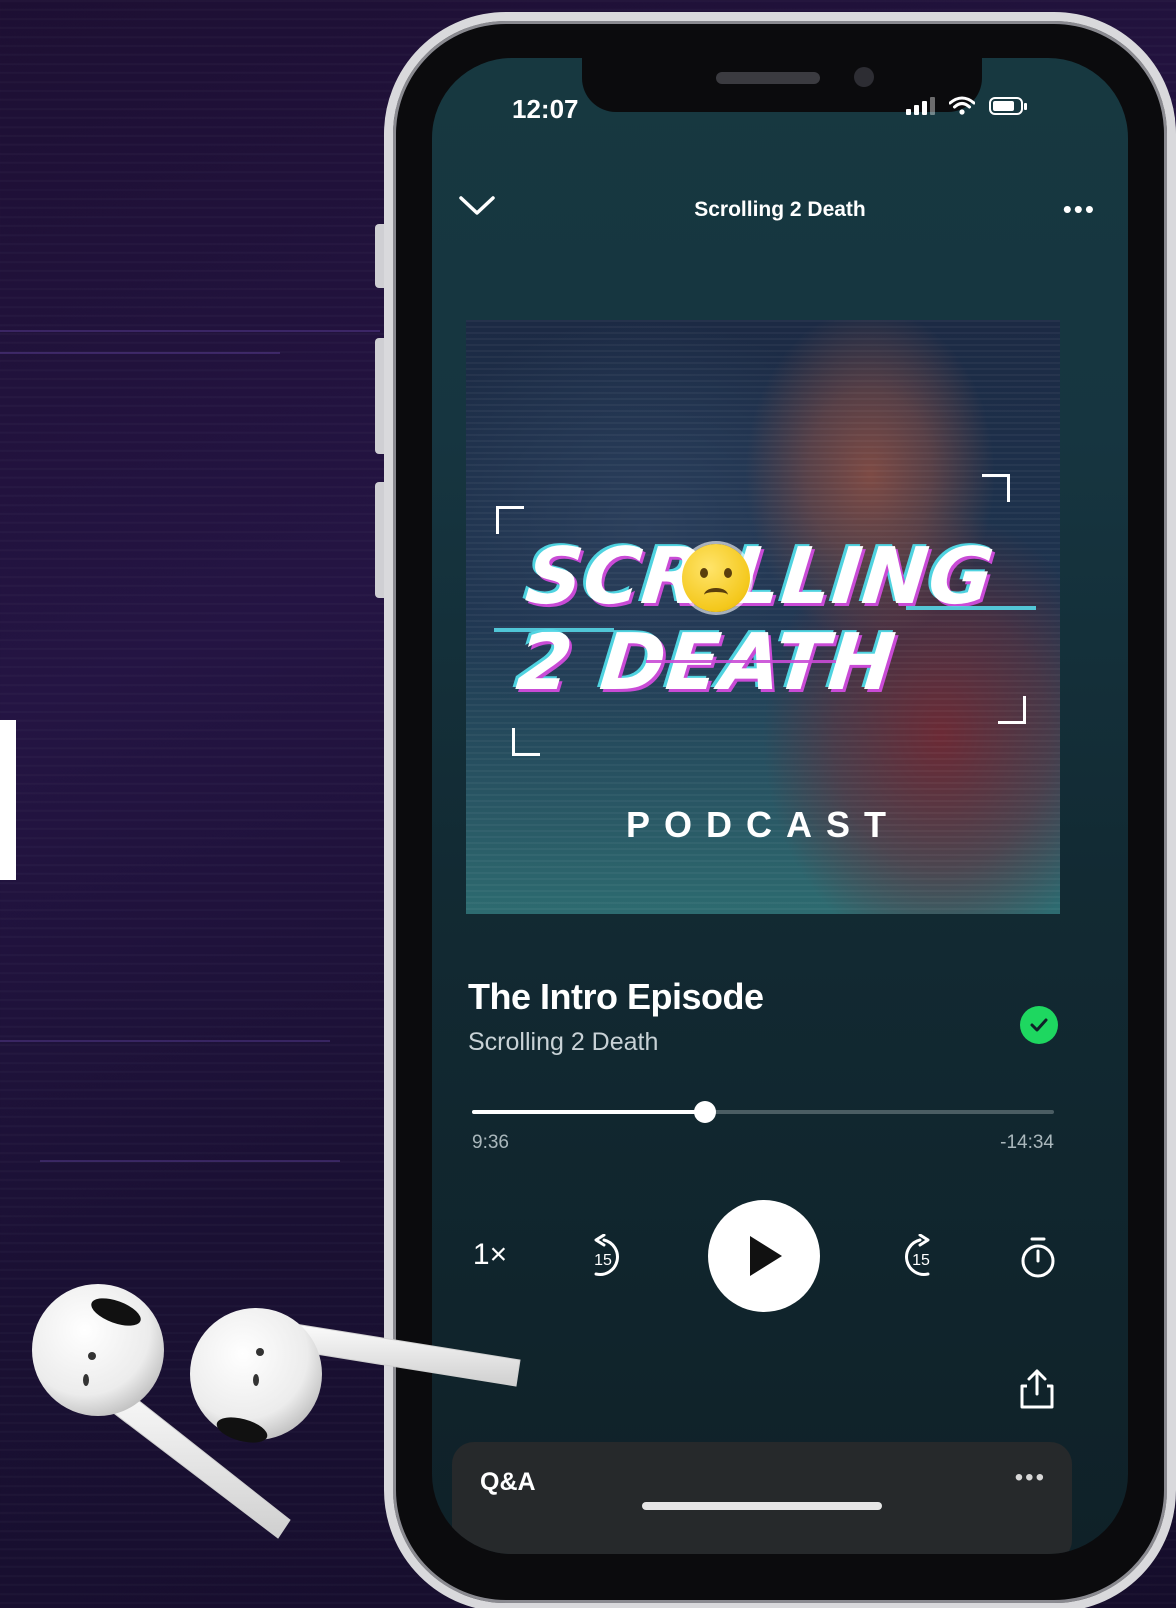  What do you see at coordinates (588, 1112) in the screenshot?
I see `progress-bar-fill` at bounding box center [588, 1112].